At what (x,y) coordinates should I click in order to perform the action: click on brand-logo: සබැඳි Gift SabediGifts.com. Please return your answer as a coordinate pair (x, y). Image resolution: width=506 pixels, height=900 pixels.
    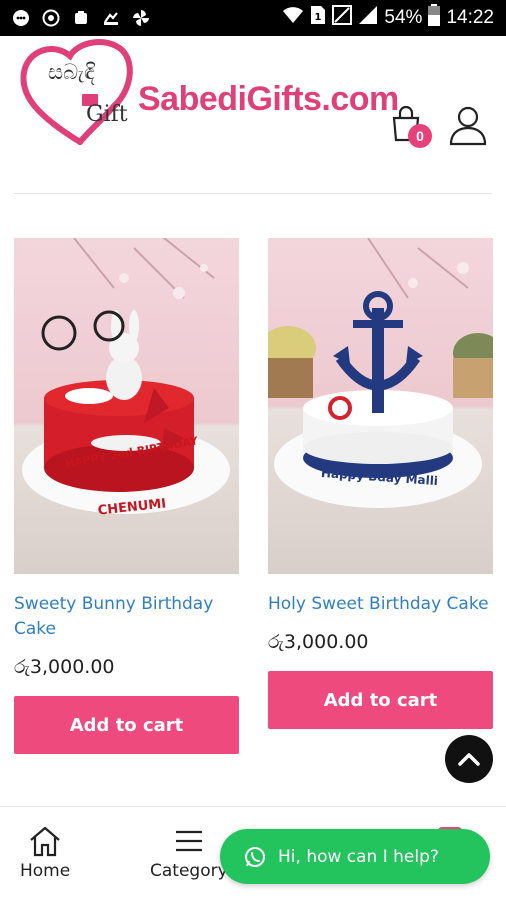
    Looking at the image, I should click on (208, 89).